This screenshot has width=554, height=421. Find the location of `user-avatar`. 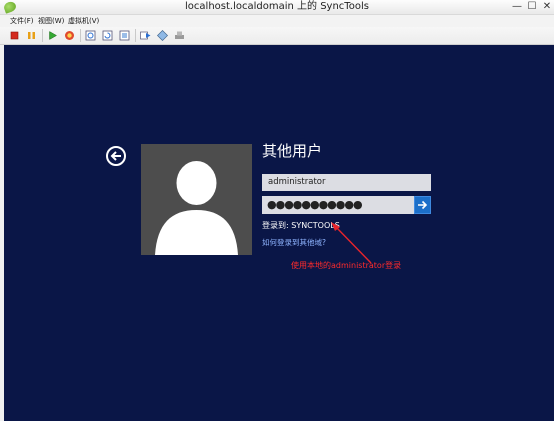

user-avatar is located at coordinates (196, 199).